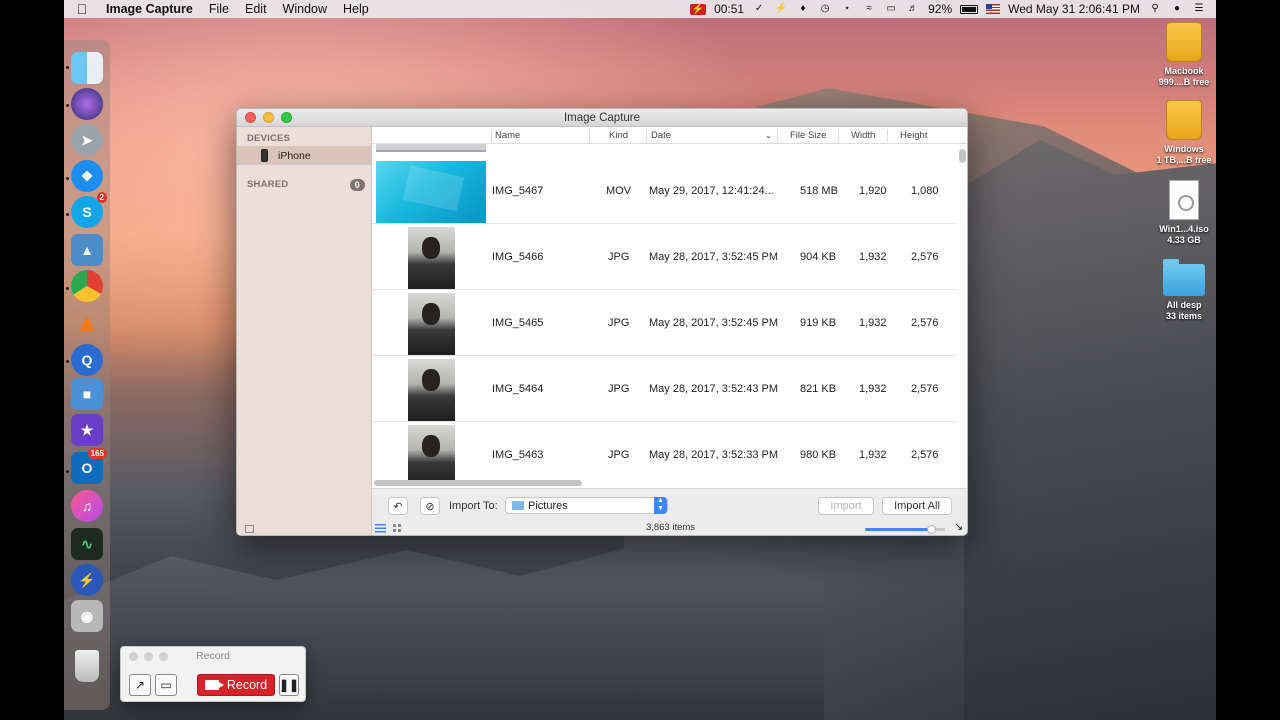  I want to click on volume-icon: ♬, so click(913, 9).